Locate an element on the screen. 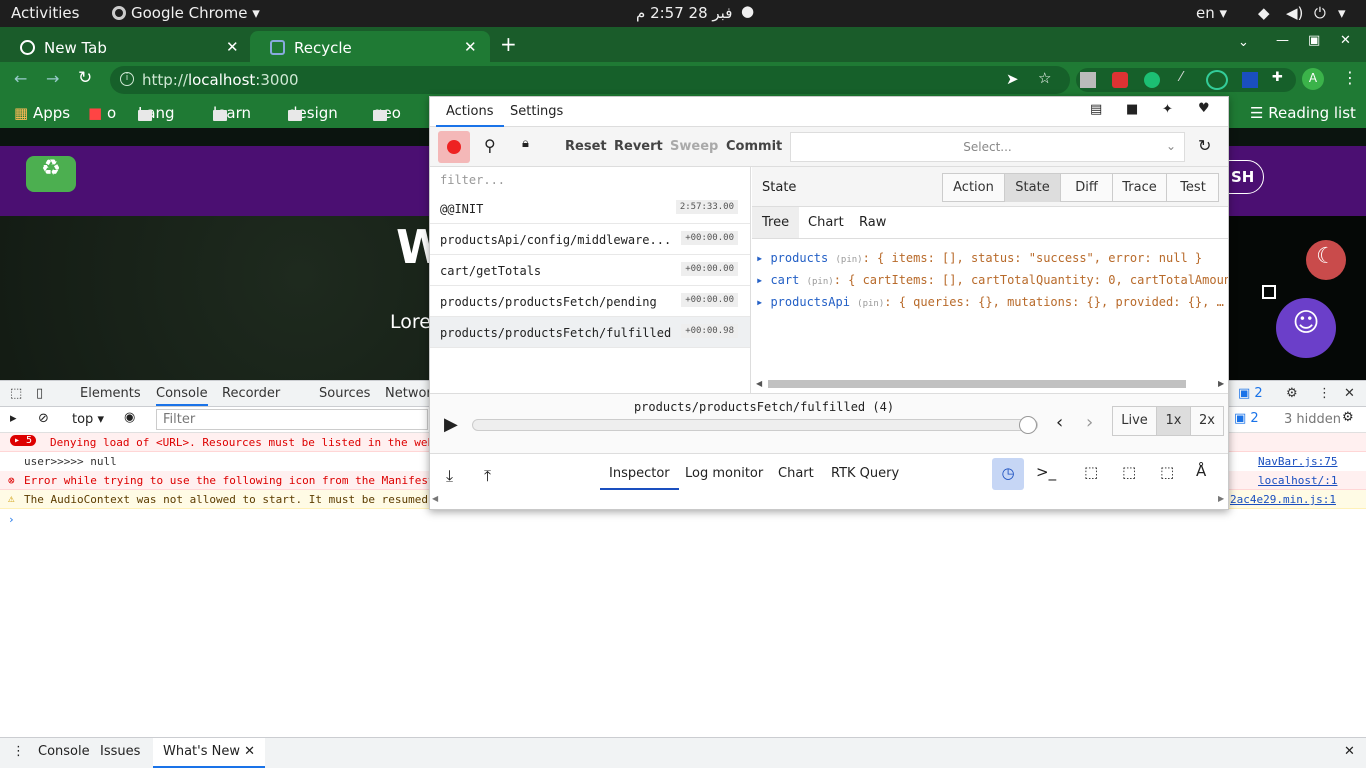  action-row: @@INIT 2:57:33.00 is located at coordinates (590, 208).